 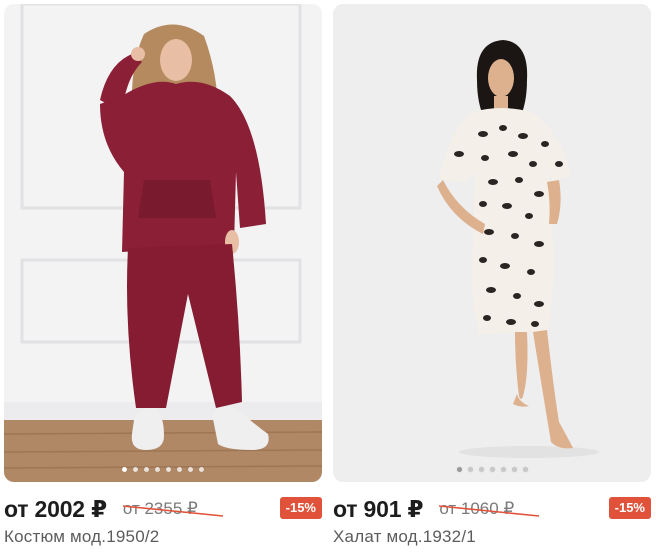 What do you see at coordinates (160, 508) in the screenshot?
I see `old-price-text: от 2355 ₽` at bounding box center [160, 508].